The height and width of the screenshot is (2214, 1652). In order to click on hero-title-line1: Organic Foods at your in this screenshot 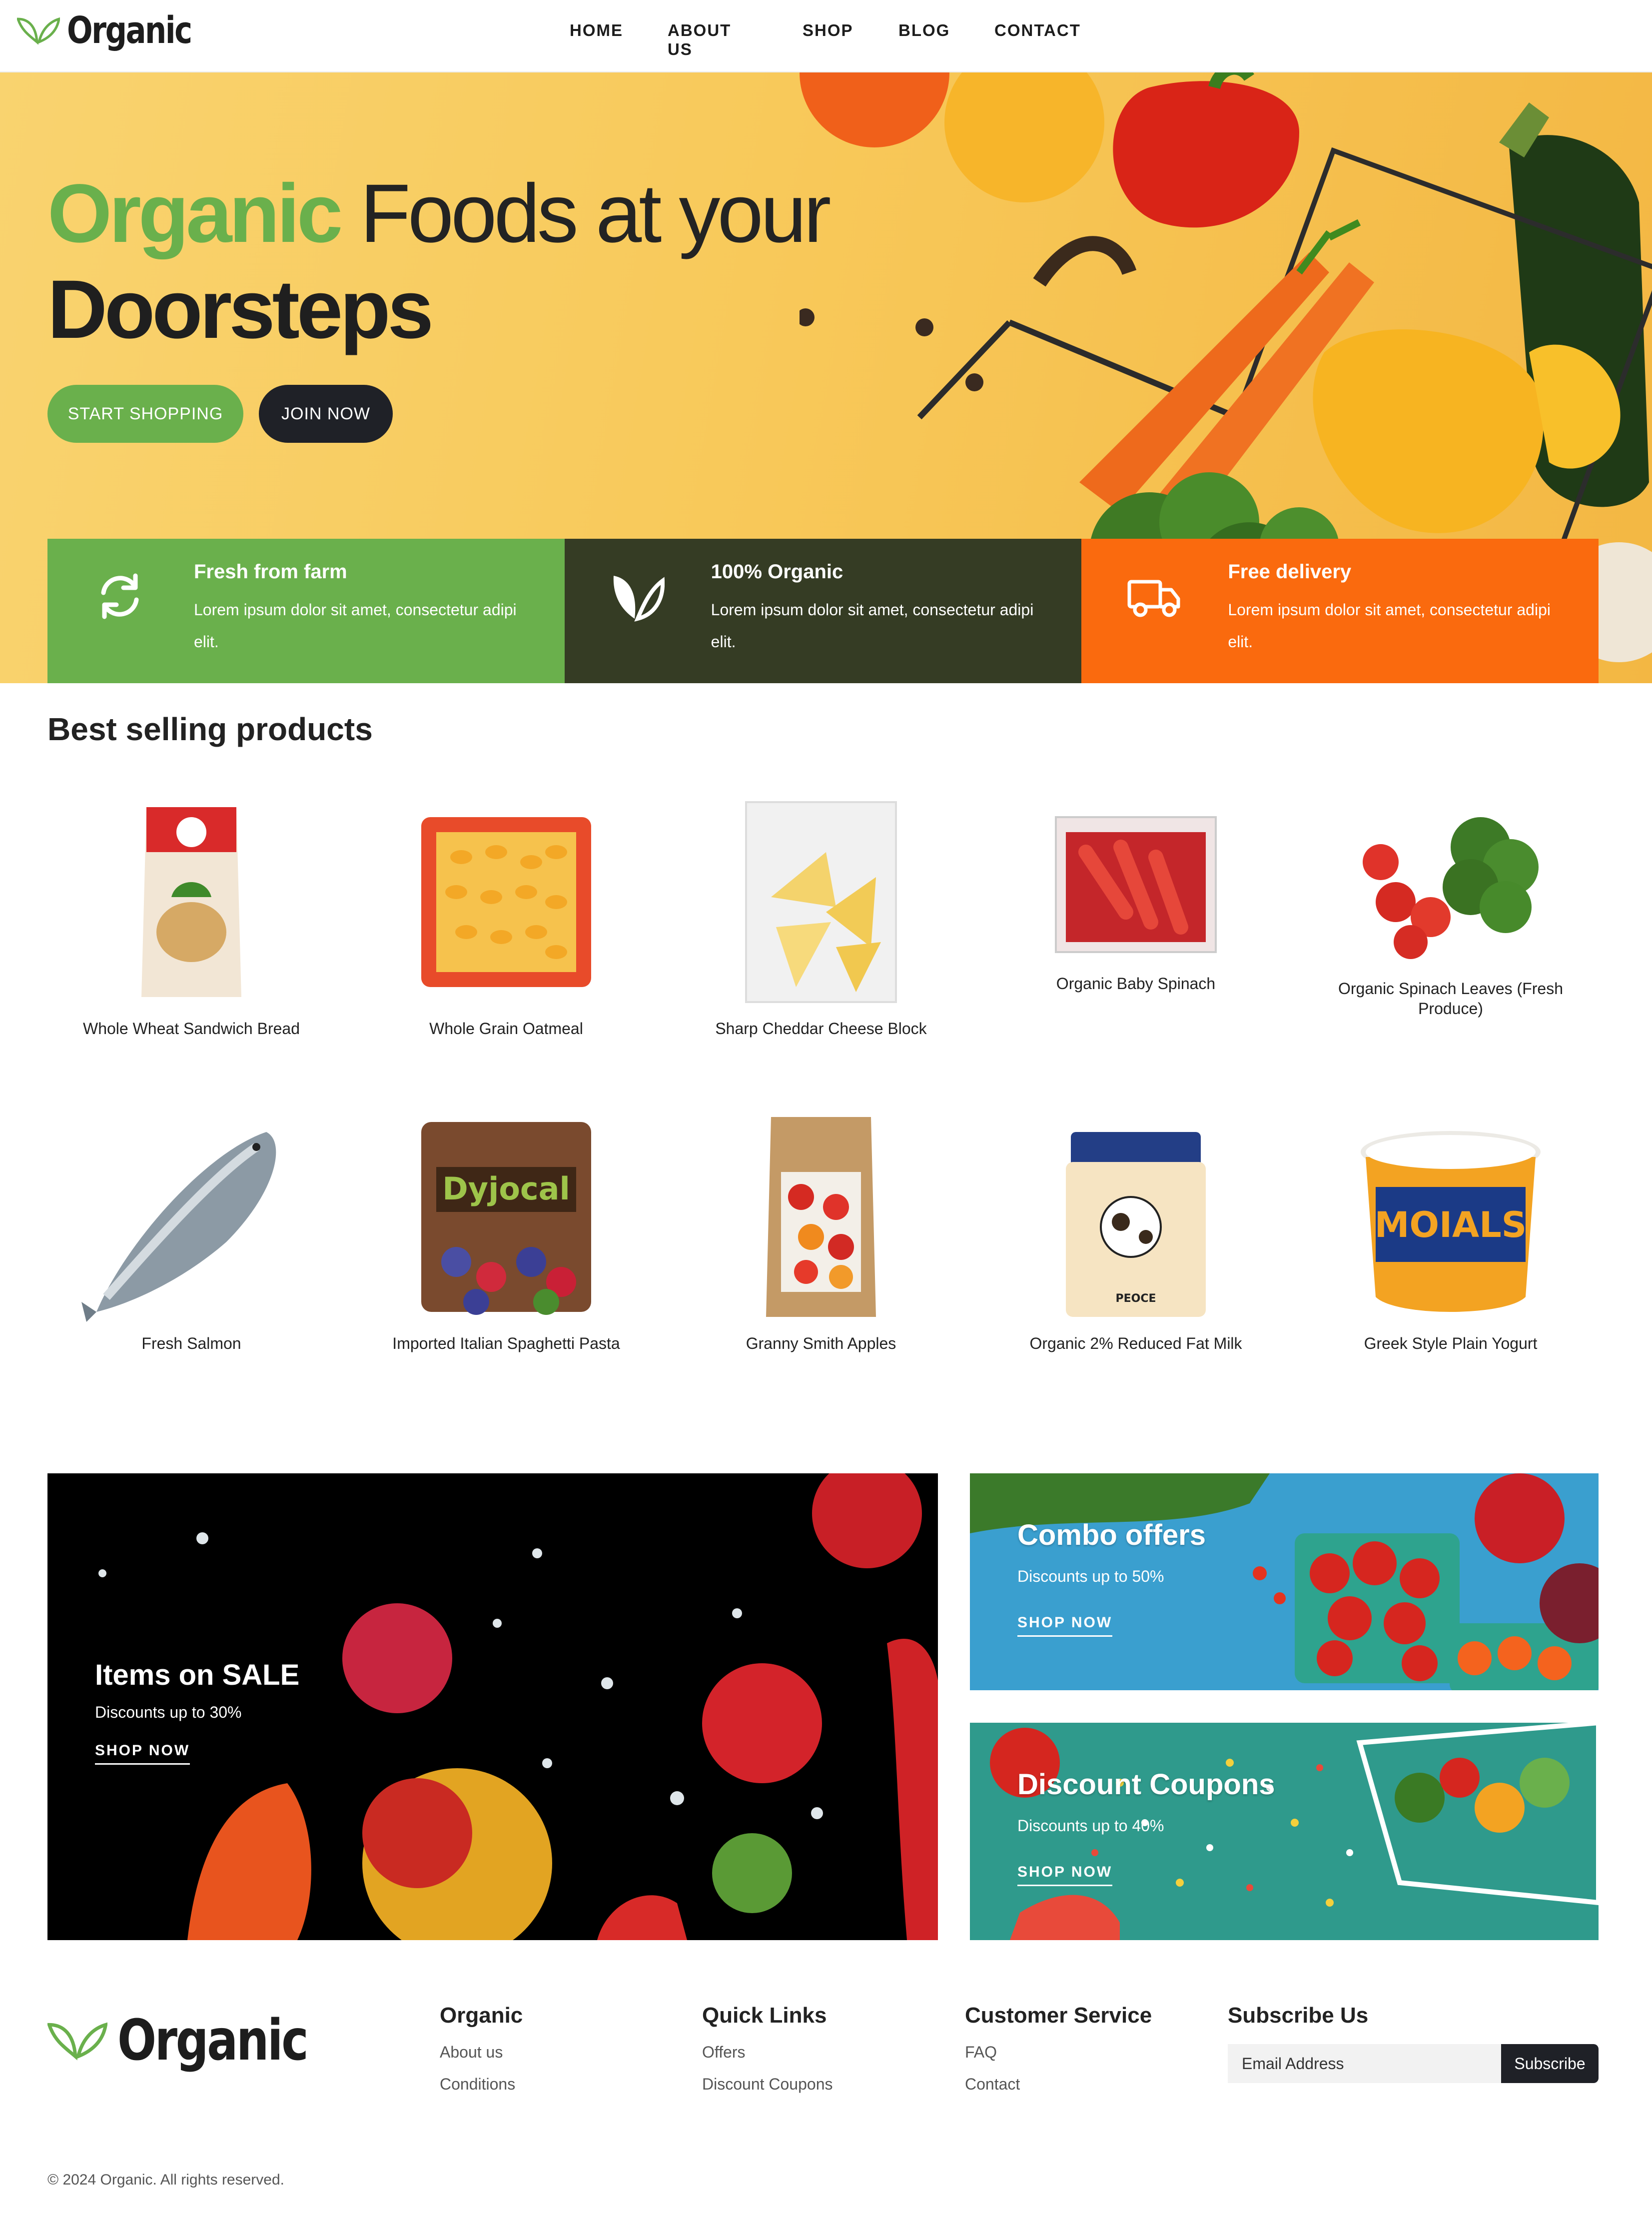, I will do `click(439, 213)`.